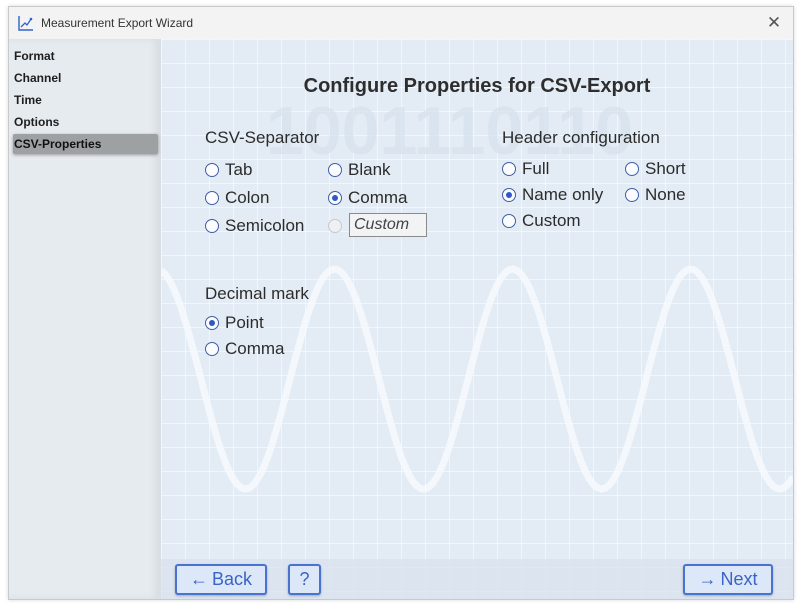 The image size is (800, 606). I want to click on radio-separator-tab: Tab, so click(228, 170).